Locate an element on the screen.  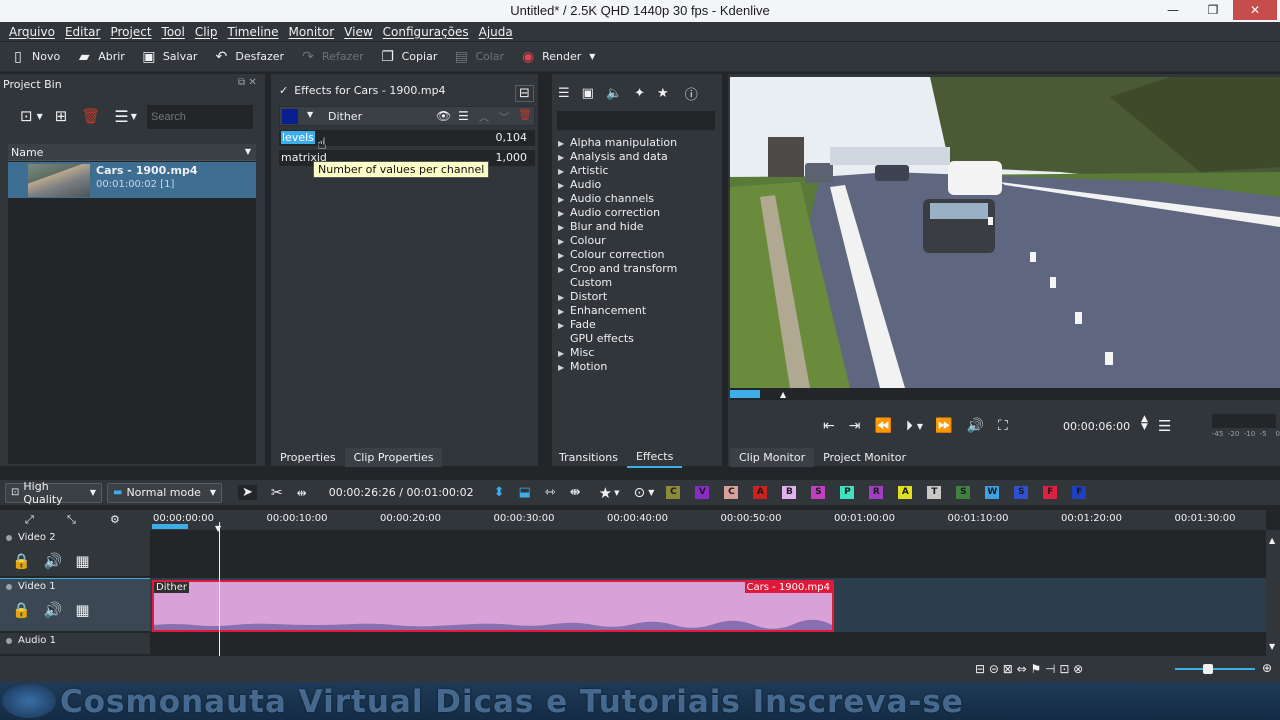
timecode-spin-icon: ▲ ▼ is located at coordinates (1144, 423).